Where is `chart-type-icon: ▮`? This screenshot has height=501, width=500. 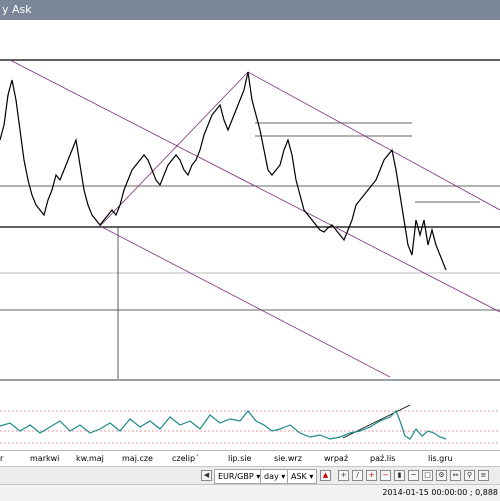
chart-type-icon: ▮ is located at coordinates (399, 475).